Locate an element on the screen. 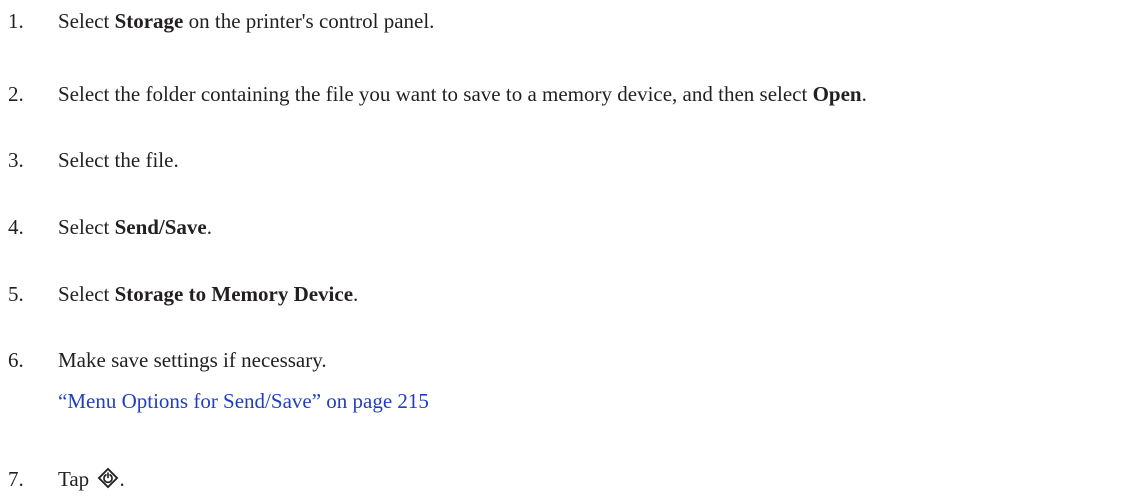  step-6: 6. Make save settings if necessary. is located at coordinates (167, 360).